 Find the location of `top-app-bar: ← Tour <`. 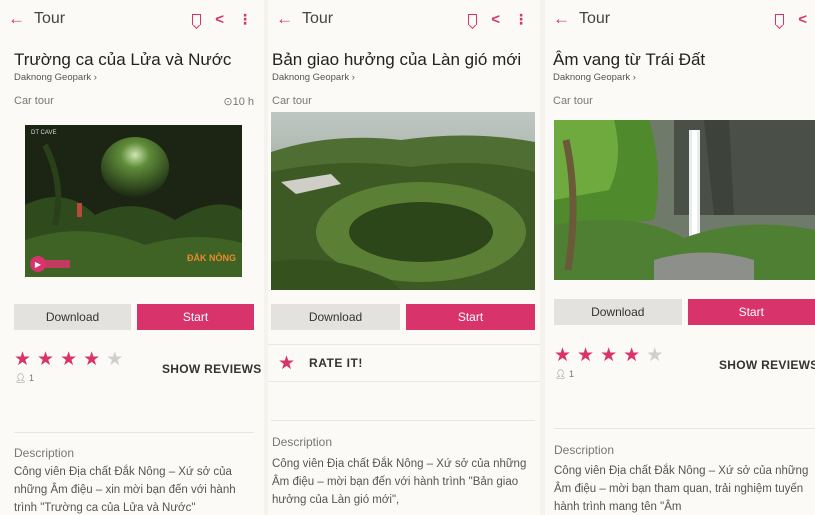

top-app-bar: ← Tour < is located at coordinates (680, 19).